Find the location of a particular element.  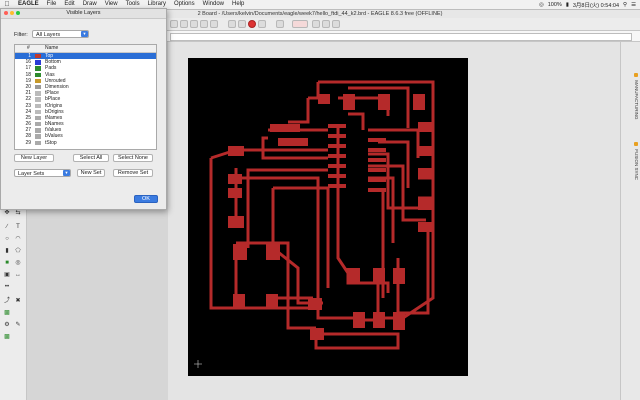

select-none-button: Select None is located at coordinates (133, 158).